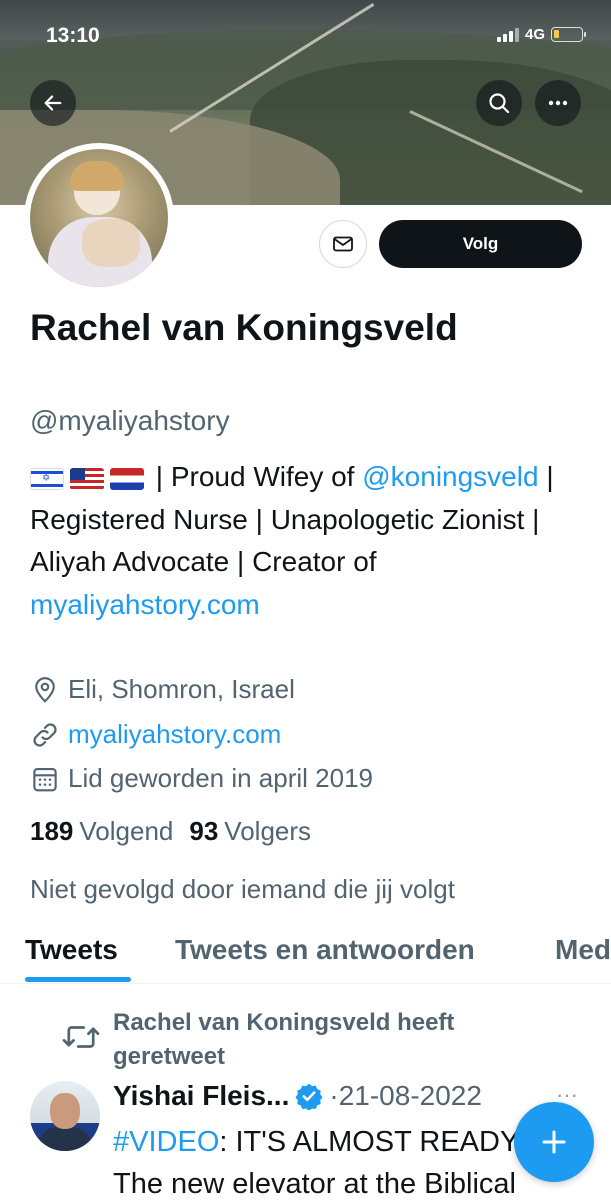 Image resolution: width=611 pixels, height=1200 pixels. I want to click on followers-count: 93, so click(204, 831).